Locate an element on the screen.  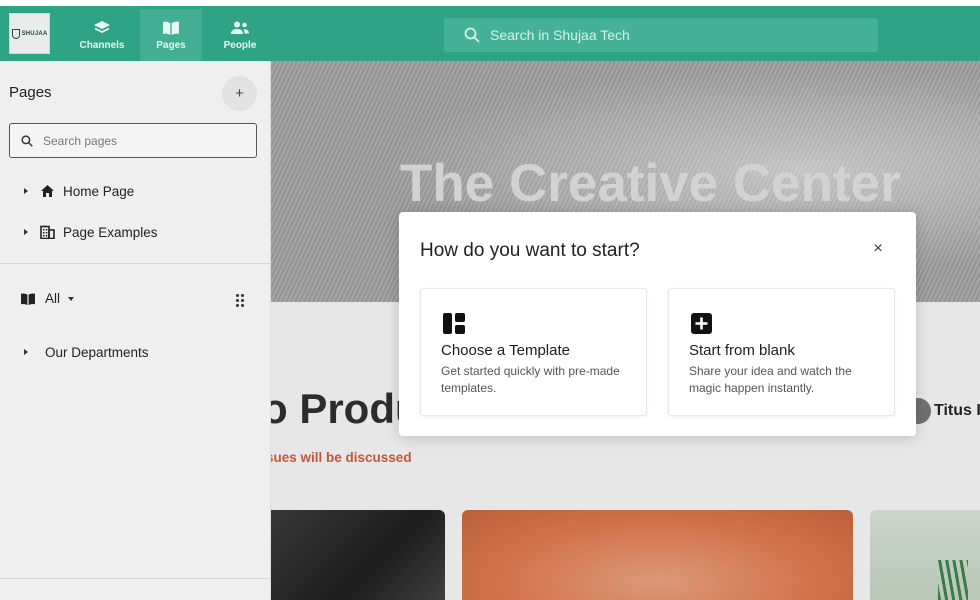
option-title: Start from blank is located at coordinates (742, 350).